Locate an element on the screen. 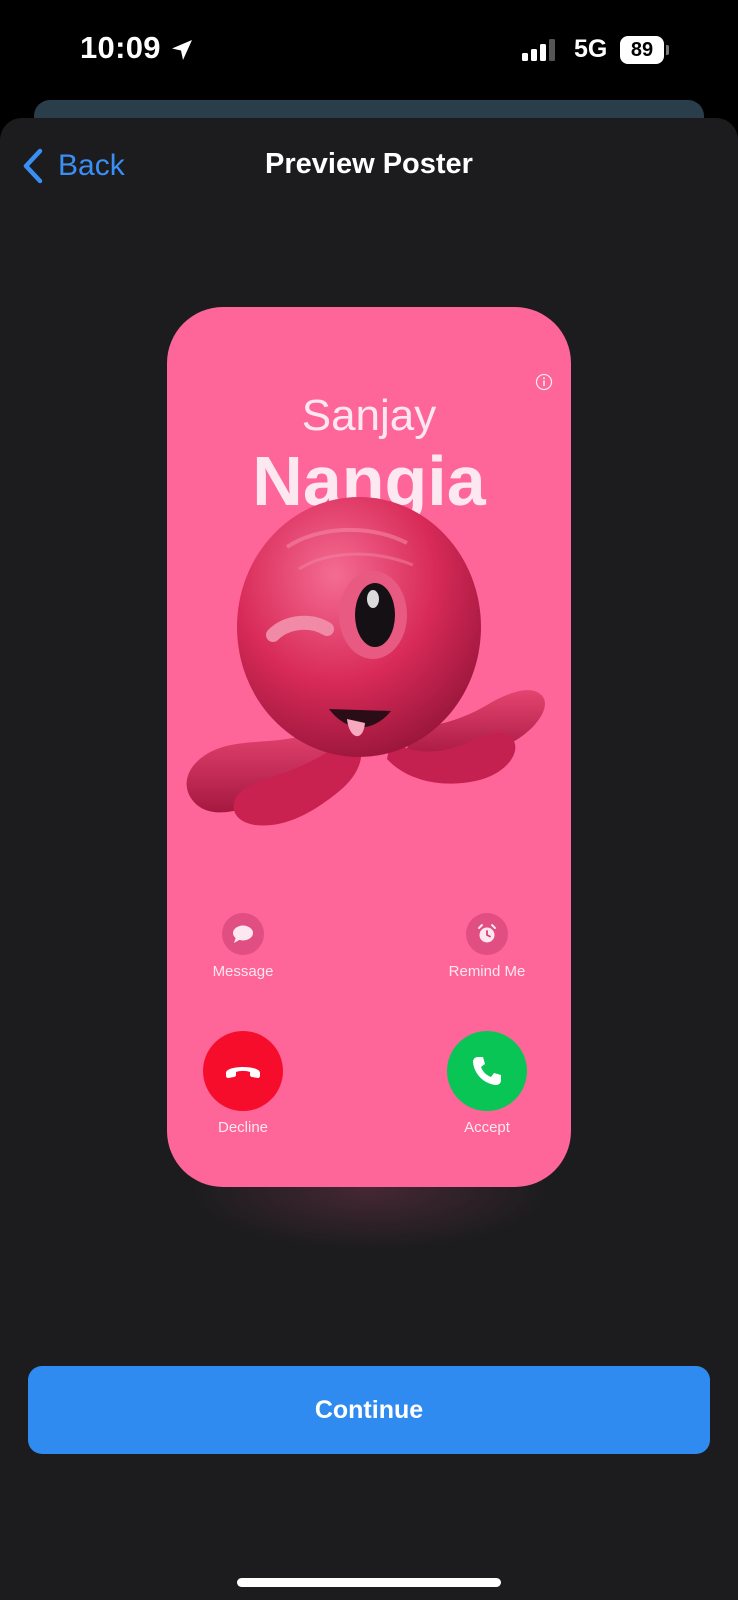 This screenshot has height=1600, width=738. alarm-clock-icon is located at coordinates (487, 933).